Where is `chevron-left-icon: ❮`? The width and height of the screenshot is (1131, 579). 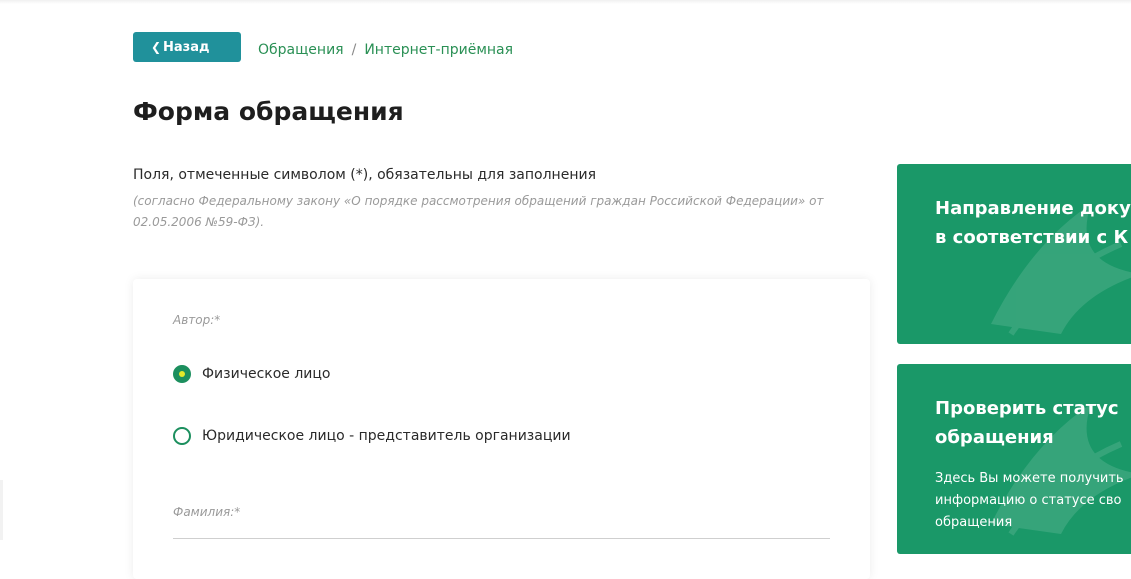 chevron-left-icon: ❮ is located at coordinates (156, 47).